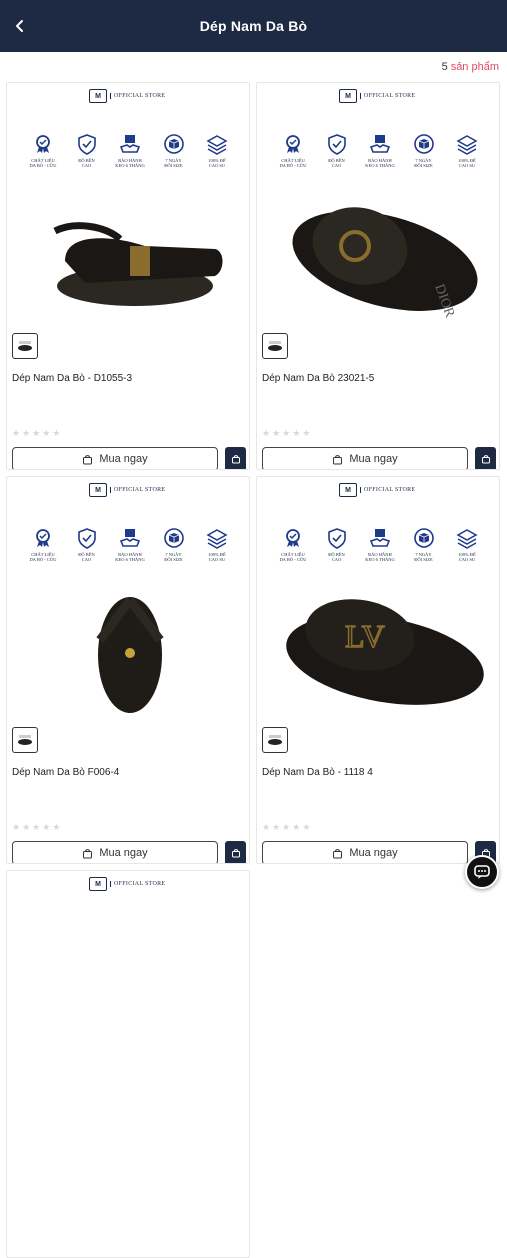 Image resolution: width=507 pixels, height=1258 pixels. What do you see at coordinates (380, 256) in the screenshot?
I see `product-image: DIOR` at bounding box center [380, 256].